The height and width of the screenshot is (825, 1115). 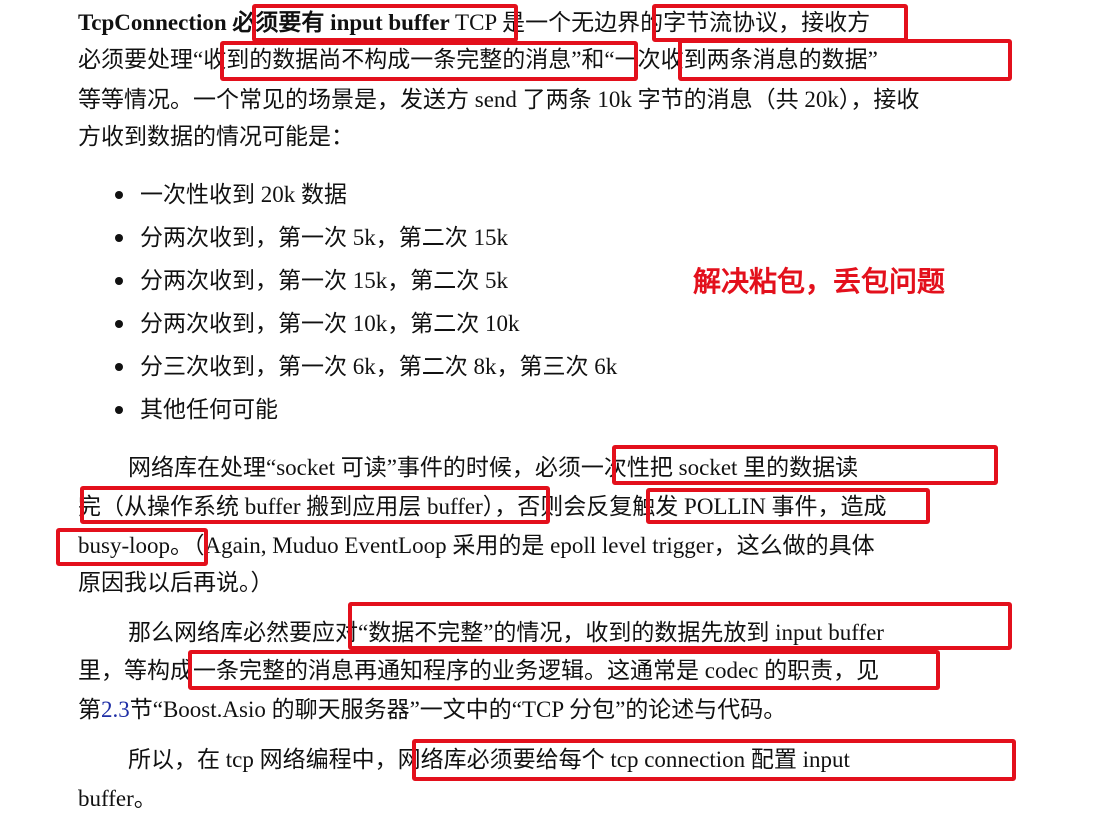 I want to click on paragraph3-line3-pre: 第, so click(x=89, y=709).